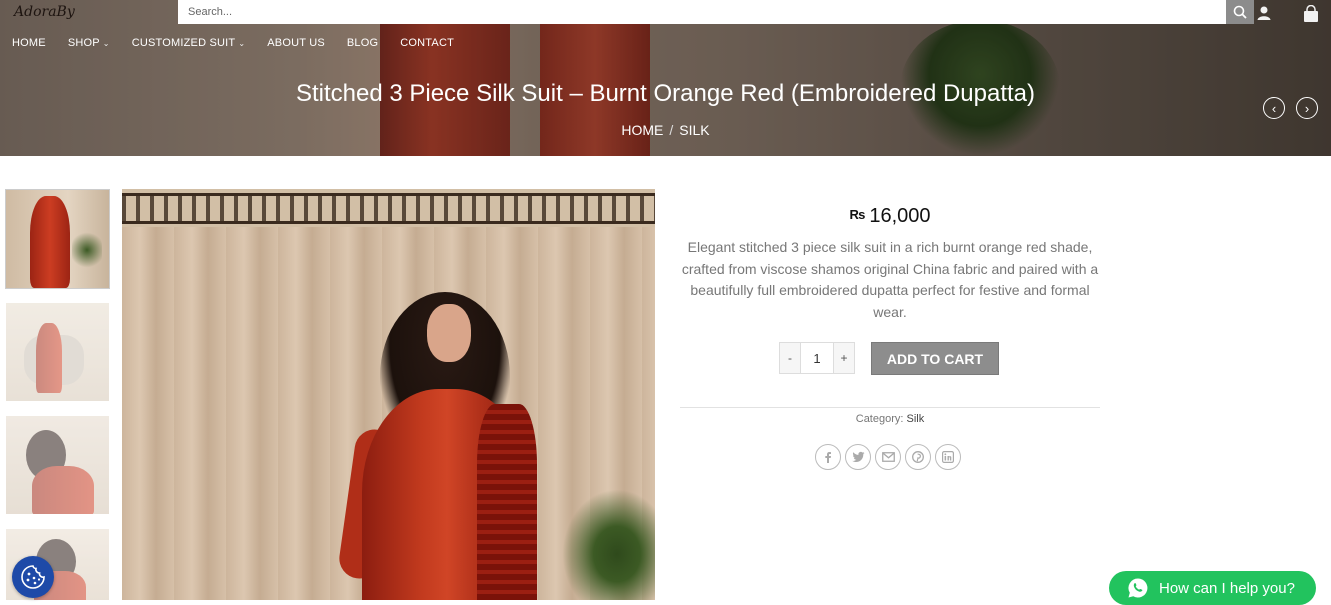 This screenshot has width=1331, height=605. I want to click on category-link: Silk, so click(916, 419).